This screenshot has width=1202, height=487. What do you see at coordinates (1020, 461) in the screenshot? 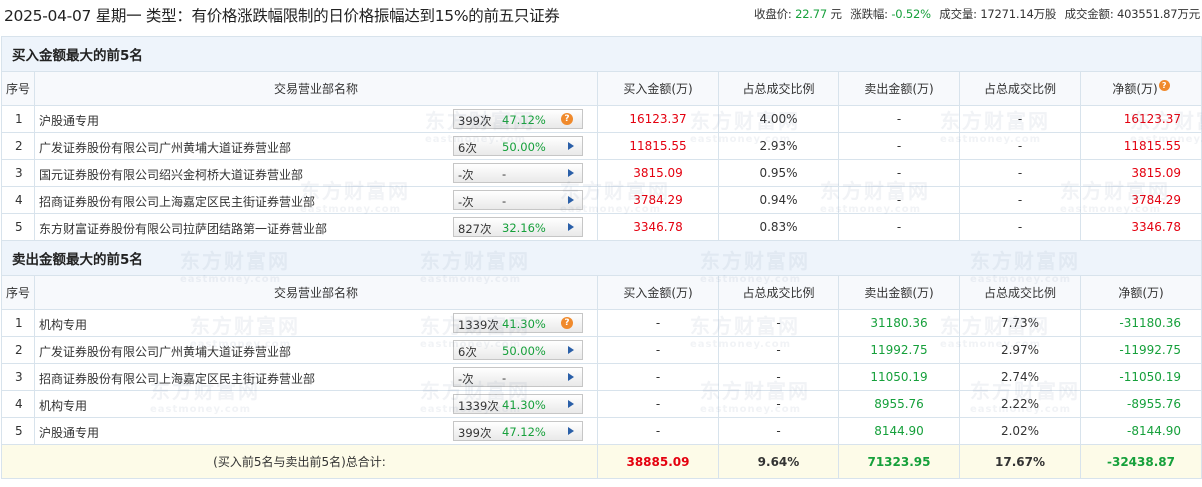
I see `total-sell-ratio: 17.67%` at bounding box center [1020, 461].